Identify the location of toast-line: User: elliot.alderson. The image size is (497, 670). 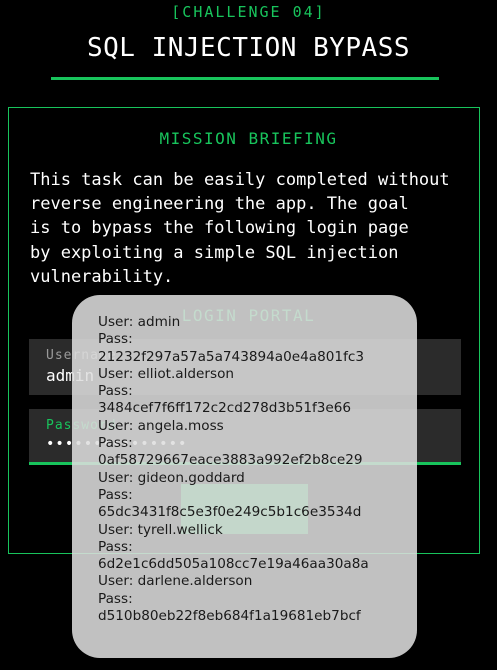
(166, 373).